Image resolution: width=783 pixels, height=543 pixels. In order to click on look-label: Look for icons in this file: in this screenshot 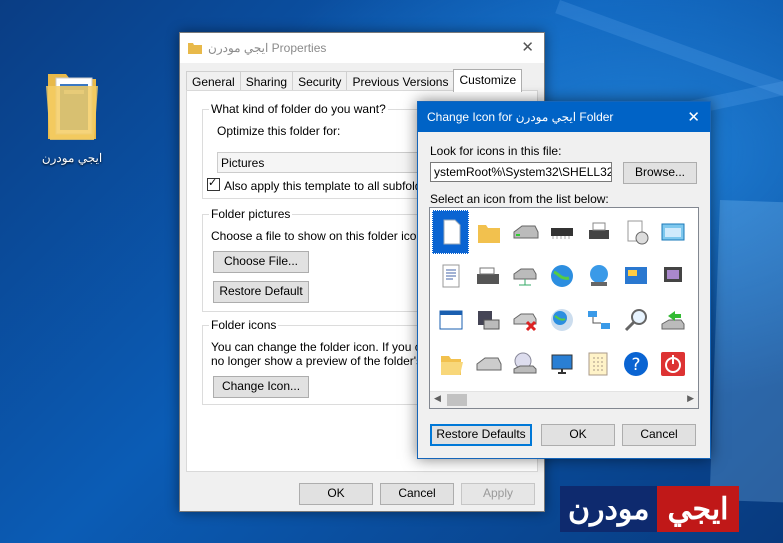, I will do `click(496, 151)`.